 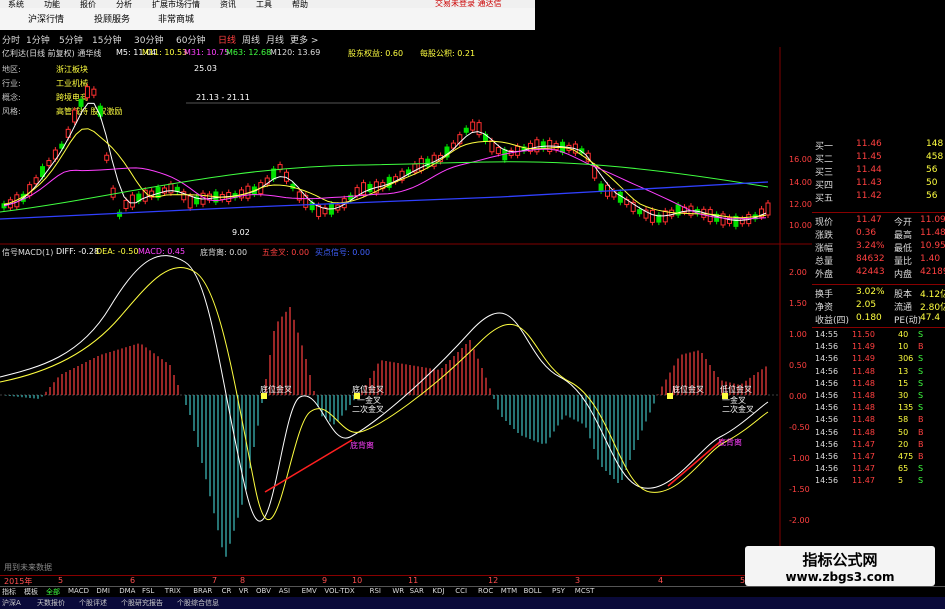 What do you see at coordinates (585, 591) in the screenshot?
I see `indicator-tab-24: MCST` at bounding box center [585, 591].